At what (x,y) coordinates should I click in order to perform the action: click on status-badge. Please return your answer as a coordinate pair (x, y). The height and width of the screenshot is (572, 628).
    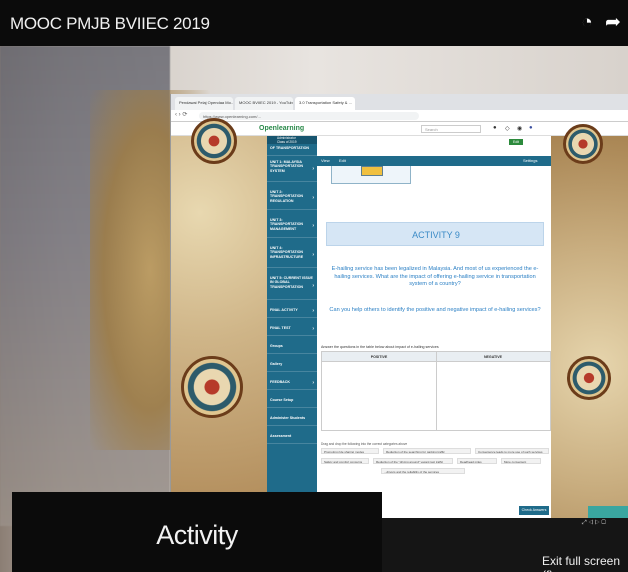
    Looking at the image, I should click on (608, 512).